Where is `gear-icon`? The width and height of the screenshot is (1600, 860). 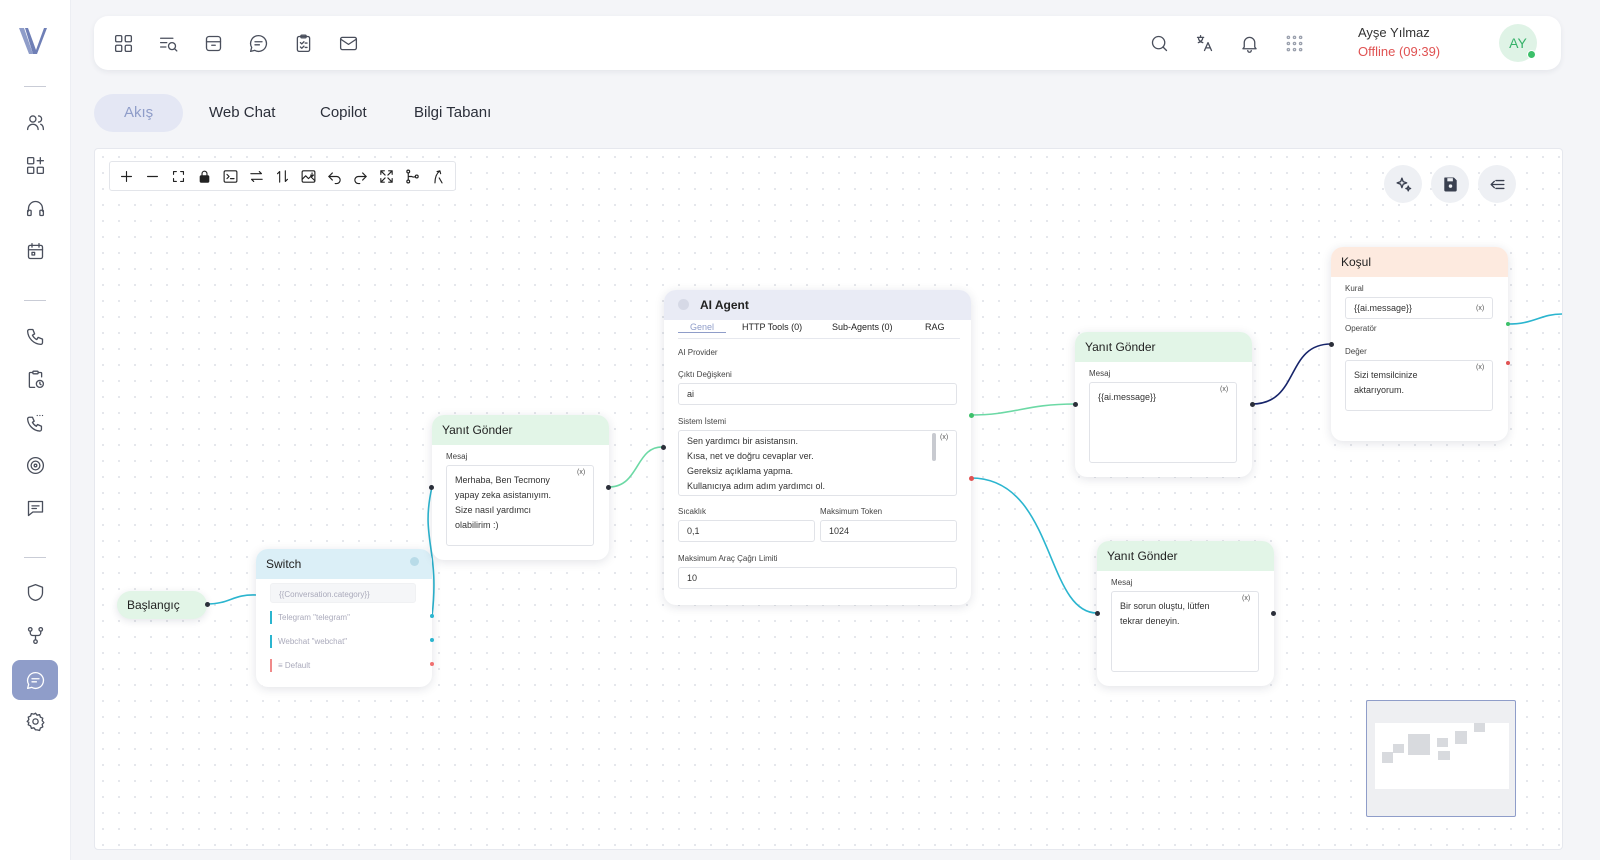
gear-icon is located at coordinates (35, 721).